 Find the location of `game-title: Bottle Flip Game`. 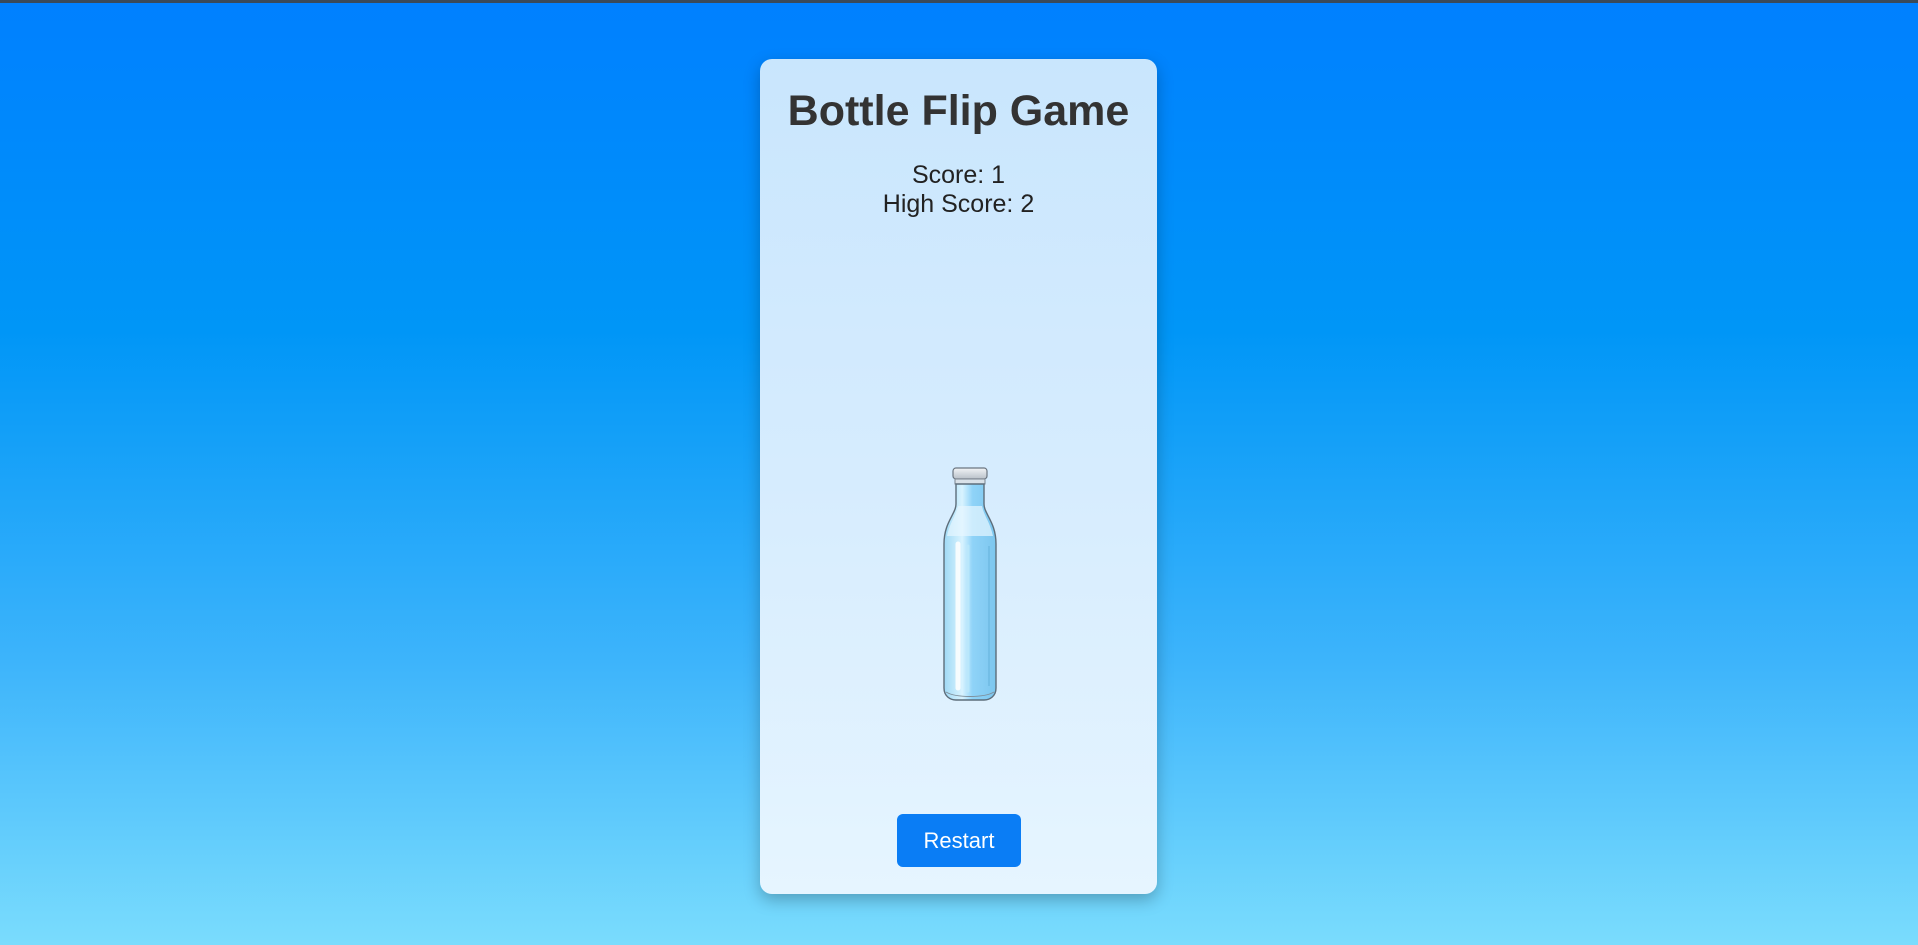

game-title: Bottle Flip Game is located at coordinates (958, 111).